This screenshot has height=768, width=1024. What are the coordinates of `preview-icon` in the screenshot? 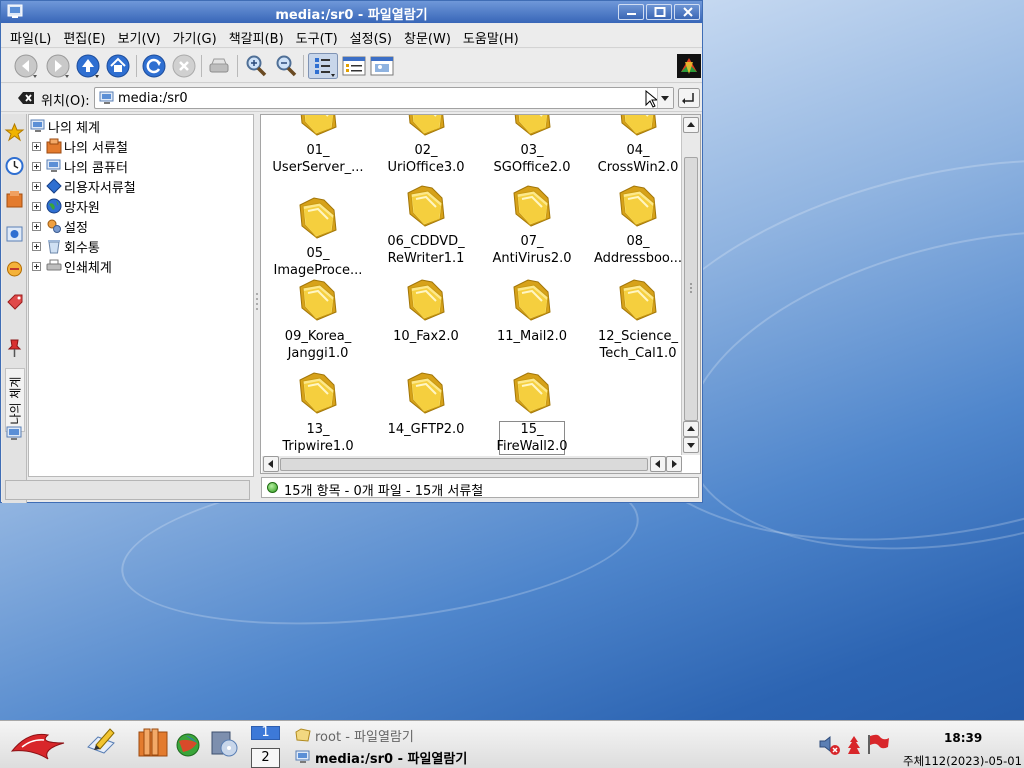 It's located at (382, 66).